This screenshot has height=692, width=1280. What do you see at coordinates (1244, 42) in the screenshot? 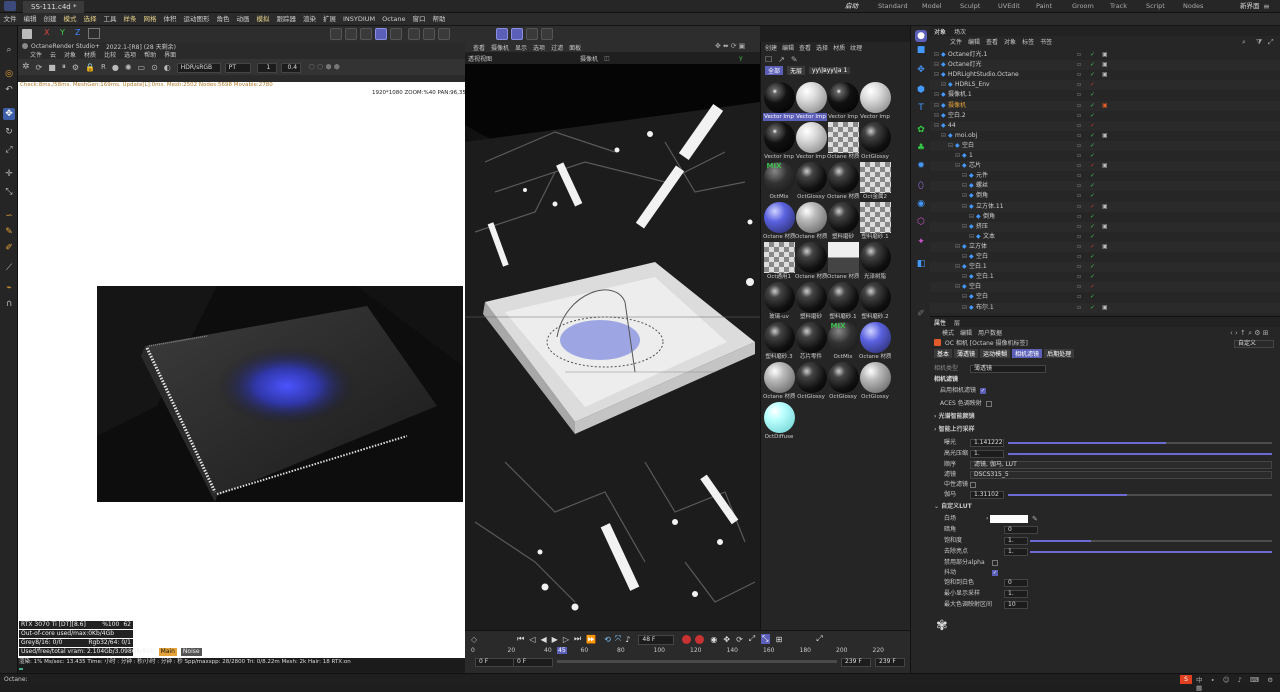
I see `object-search-icon: ⌕` at bounding box center [1244, 42].